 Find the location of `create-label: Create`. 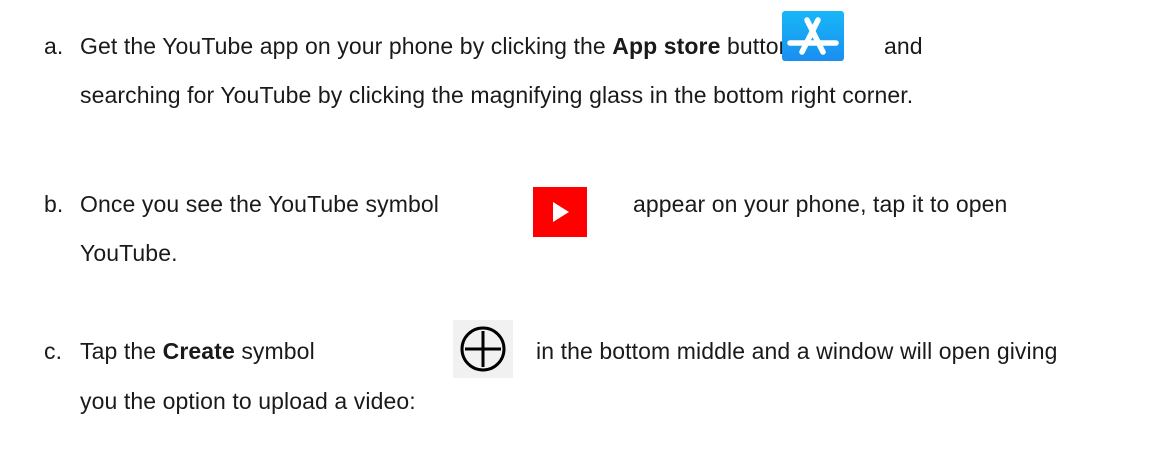

create-label: Create is located at coordinates (198, 351).